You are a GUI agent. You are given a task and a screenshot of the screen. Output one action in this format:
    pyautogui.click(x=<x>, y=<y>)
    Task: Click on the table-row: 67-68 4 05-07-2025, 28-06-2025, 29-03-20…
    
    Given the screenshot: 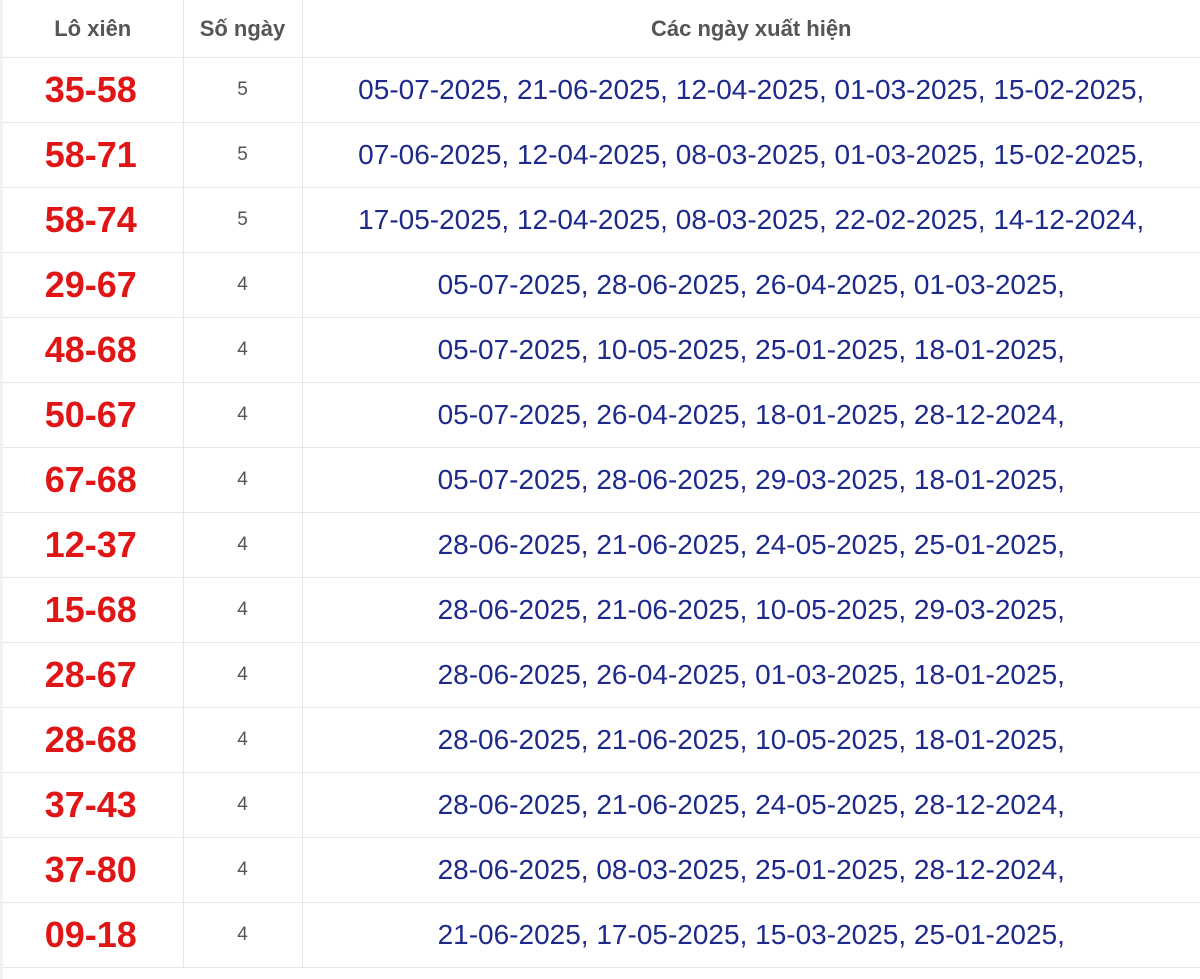 What is the action you would take?
    pyautogui.click(x=601, y=480)
    